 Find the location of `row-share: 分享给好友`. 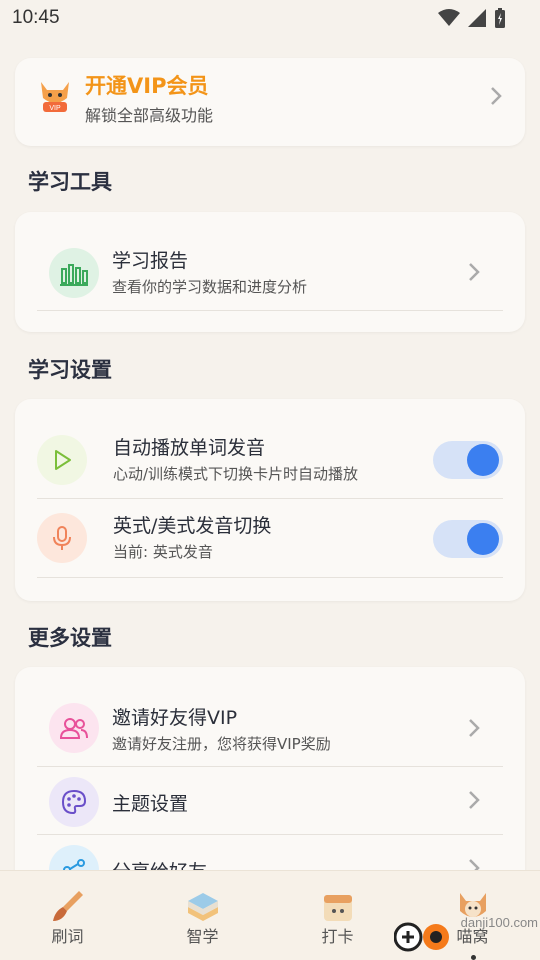

row-share: 分享给好友 is located at coordinates (270, 852).